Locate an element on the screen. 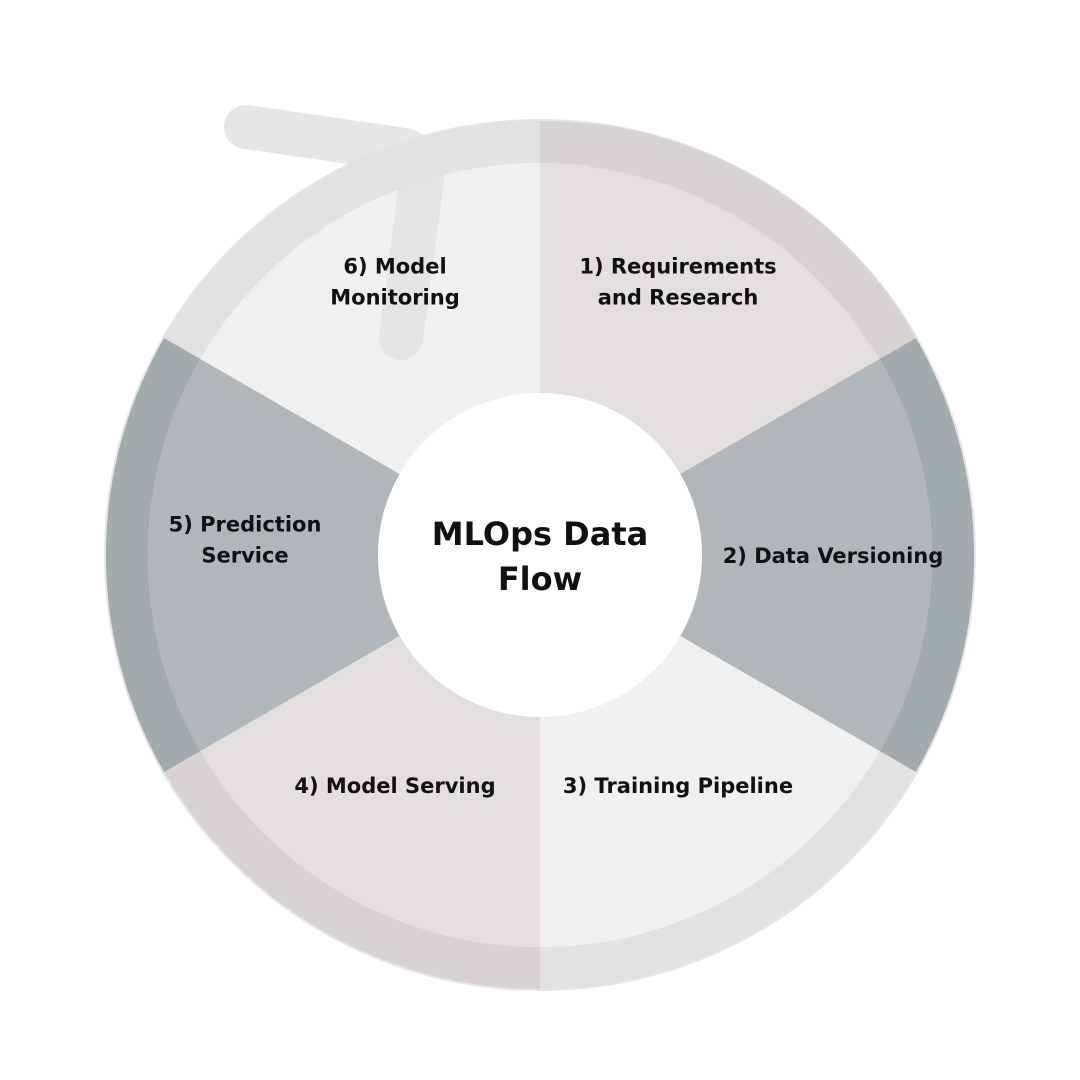 The height and width of the screenshot is (1080, 1080). segment-2-label-line-1: 2) Data Versioning is located at coordinates (833, 556).